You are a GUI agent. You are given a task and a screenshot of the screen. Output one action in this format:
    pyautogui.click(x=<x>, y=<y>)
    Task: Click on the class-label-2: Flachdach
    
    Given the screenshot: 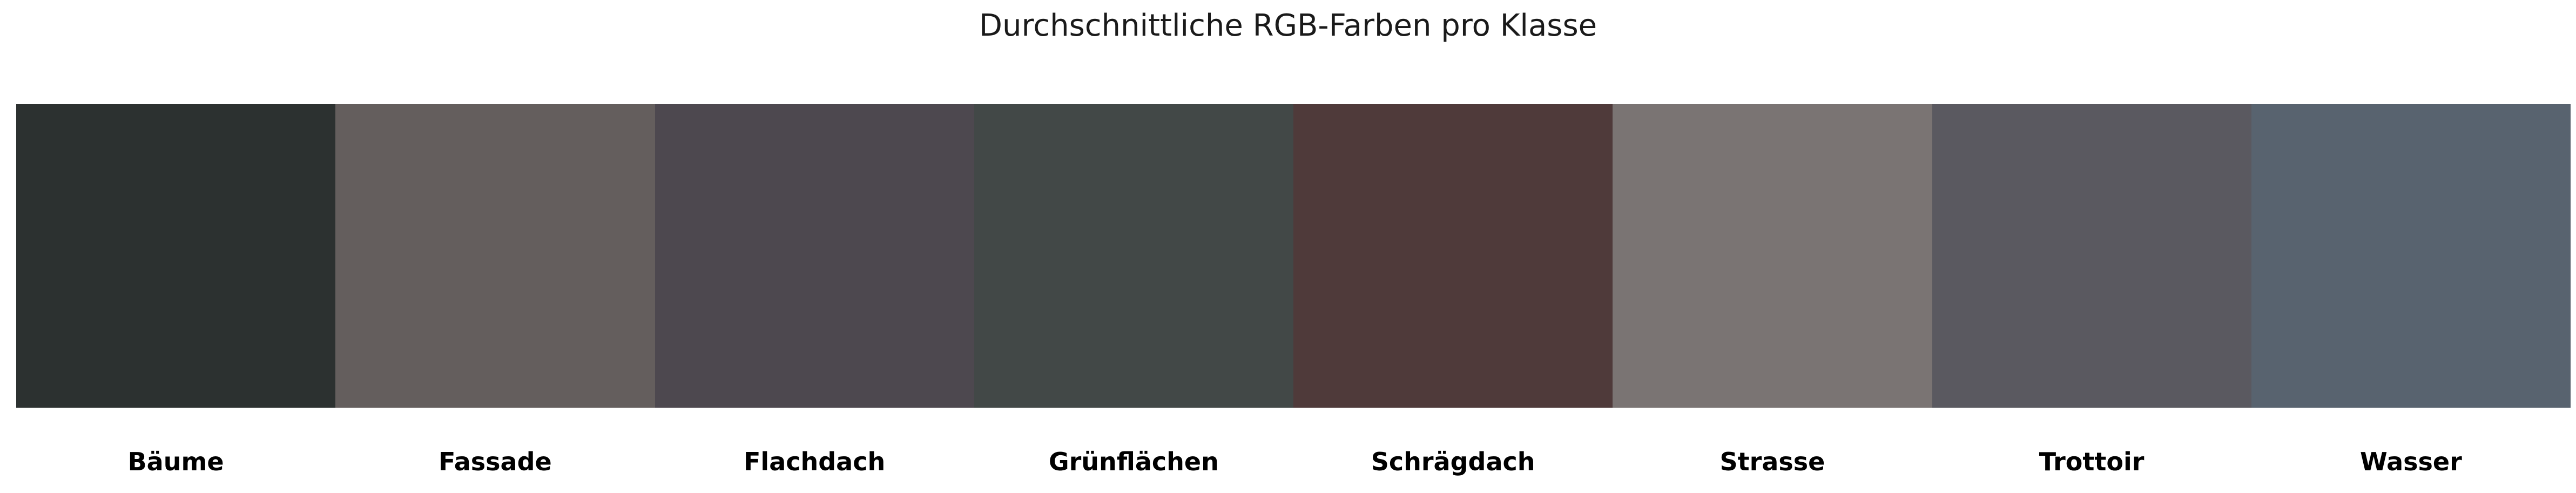 What is the action you would take?
    pyautogui.click(x=815, y=461)
    